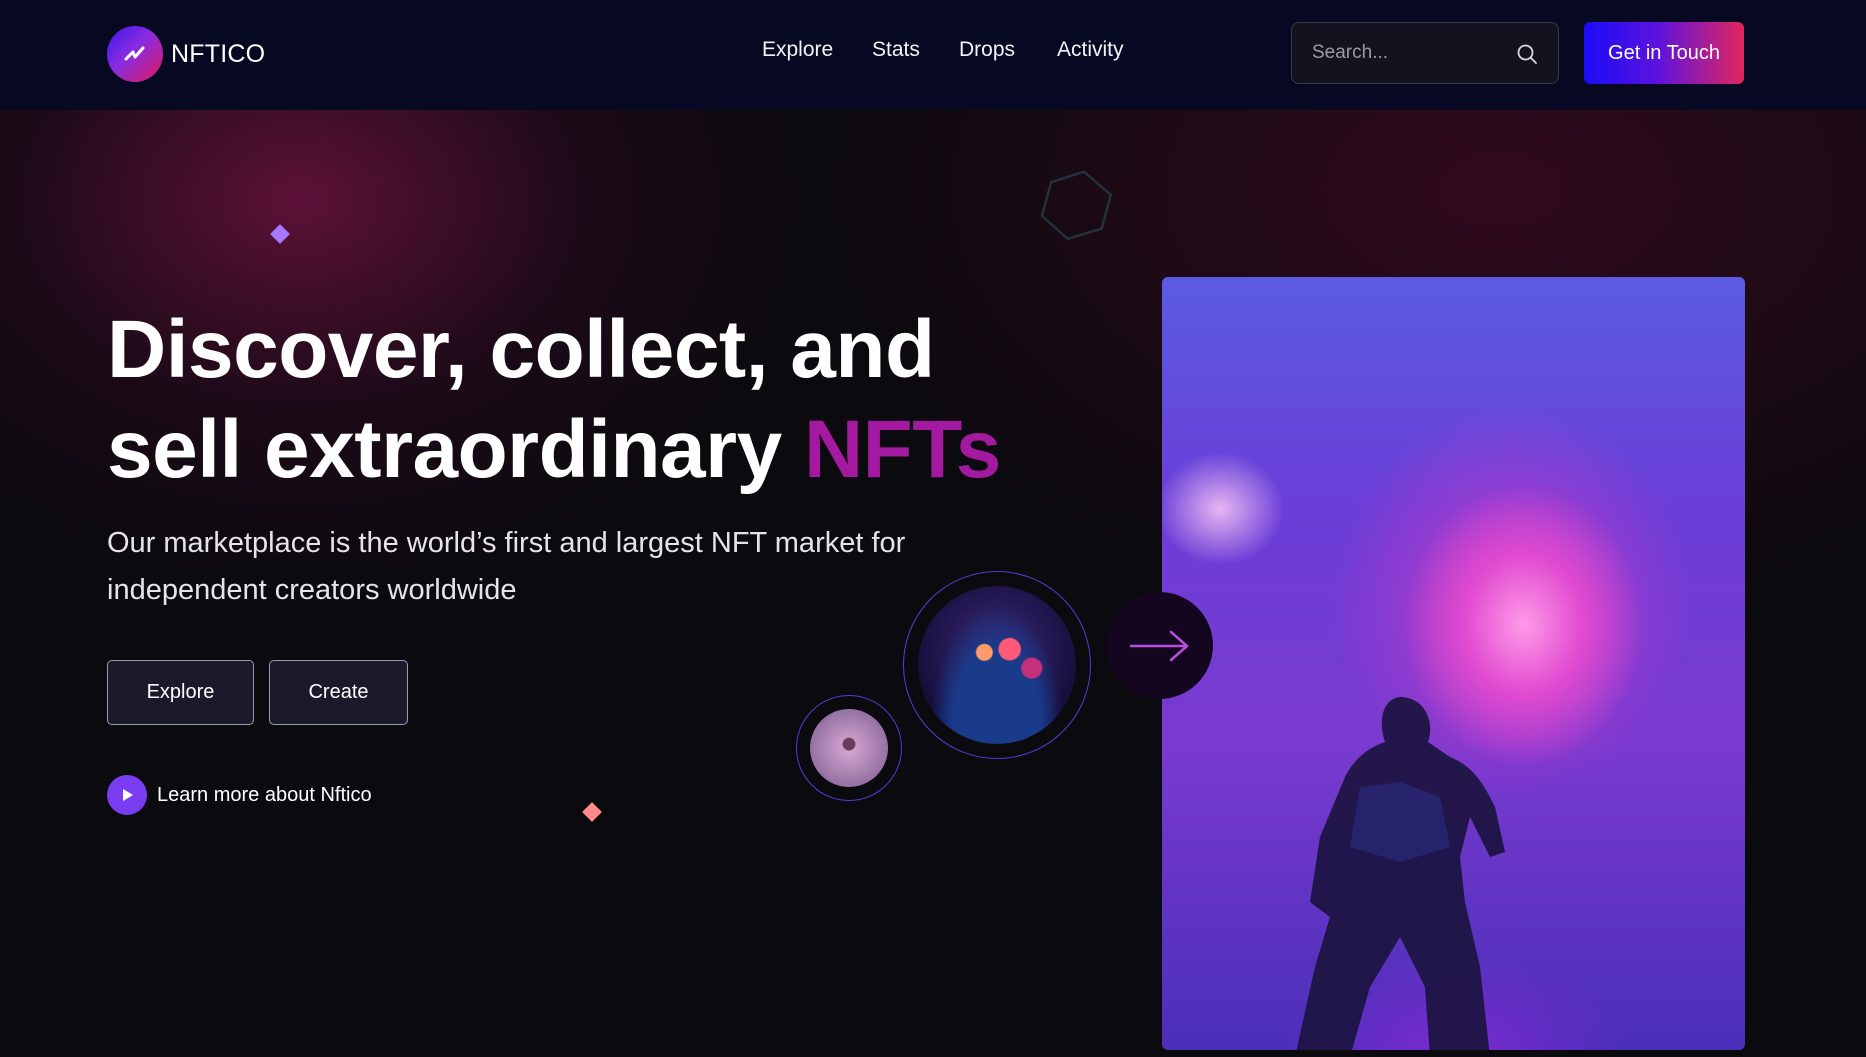  I want to click on headline-line-2: sell extraordinary, so click(444, 449).